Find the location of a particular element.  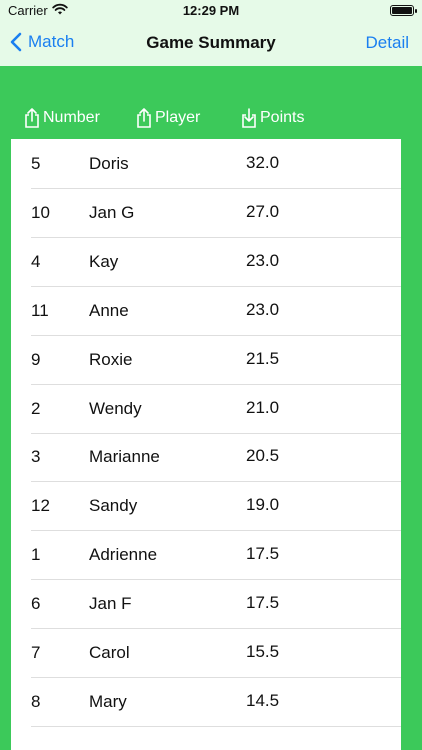

row-points: 32.0 is located at coordinates (263, 162).